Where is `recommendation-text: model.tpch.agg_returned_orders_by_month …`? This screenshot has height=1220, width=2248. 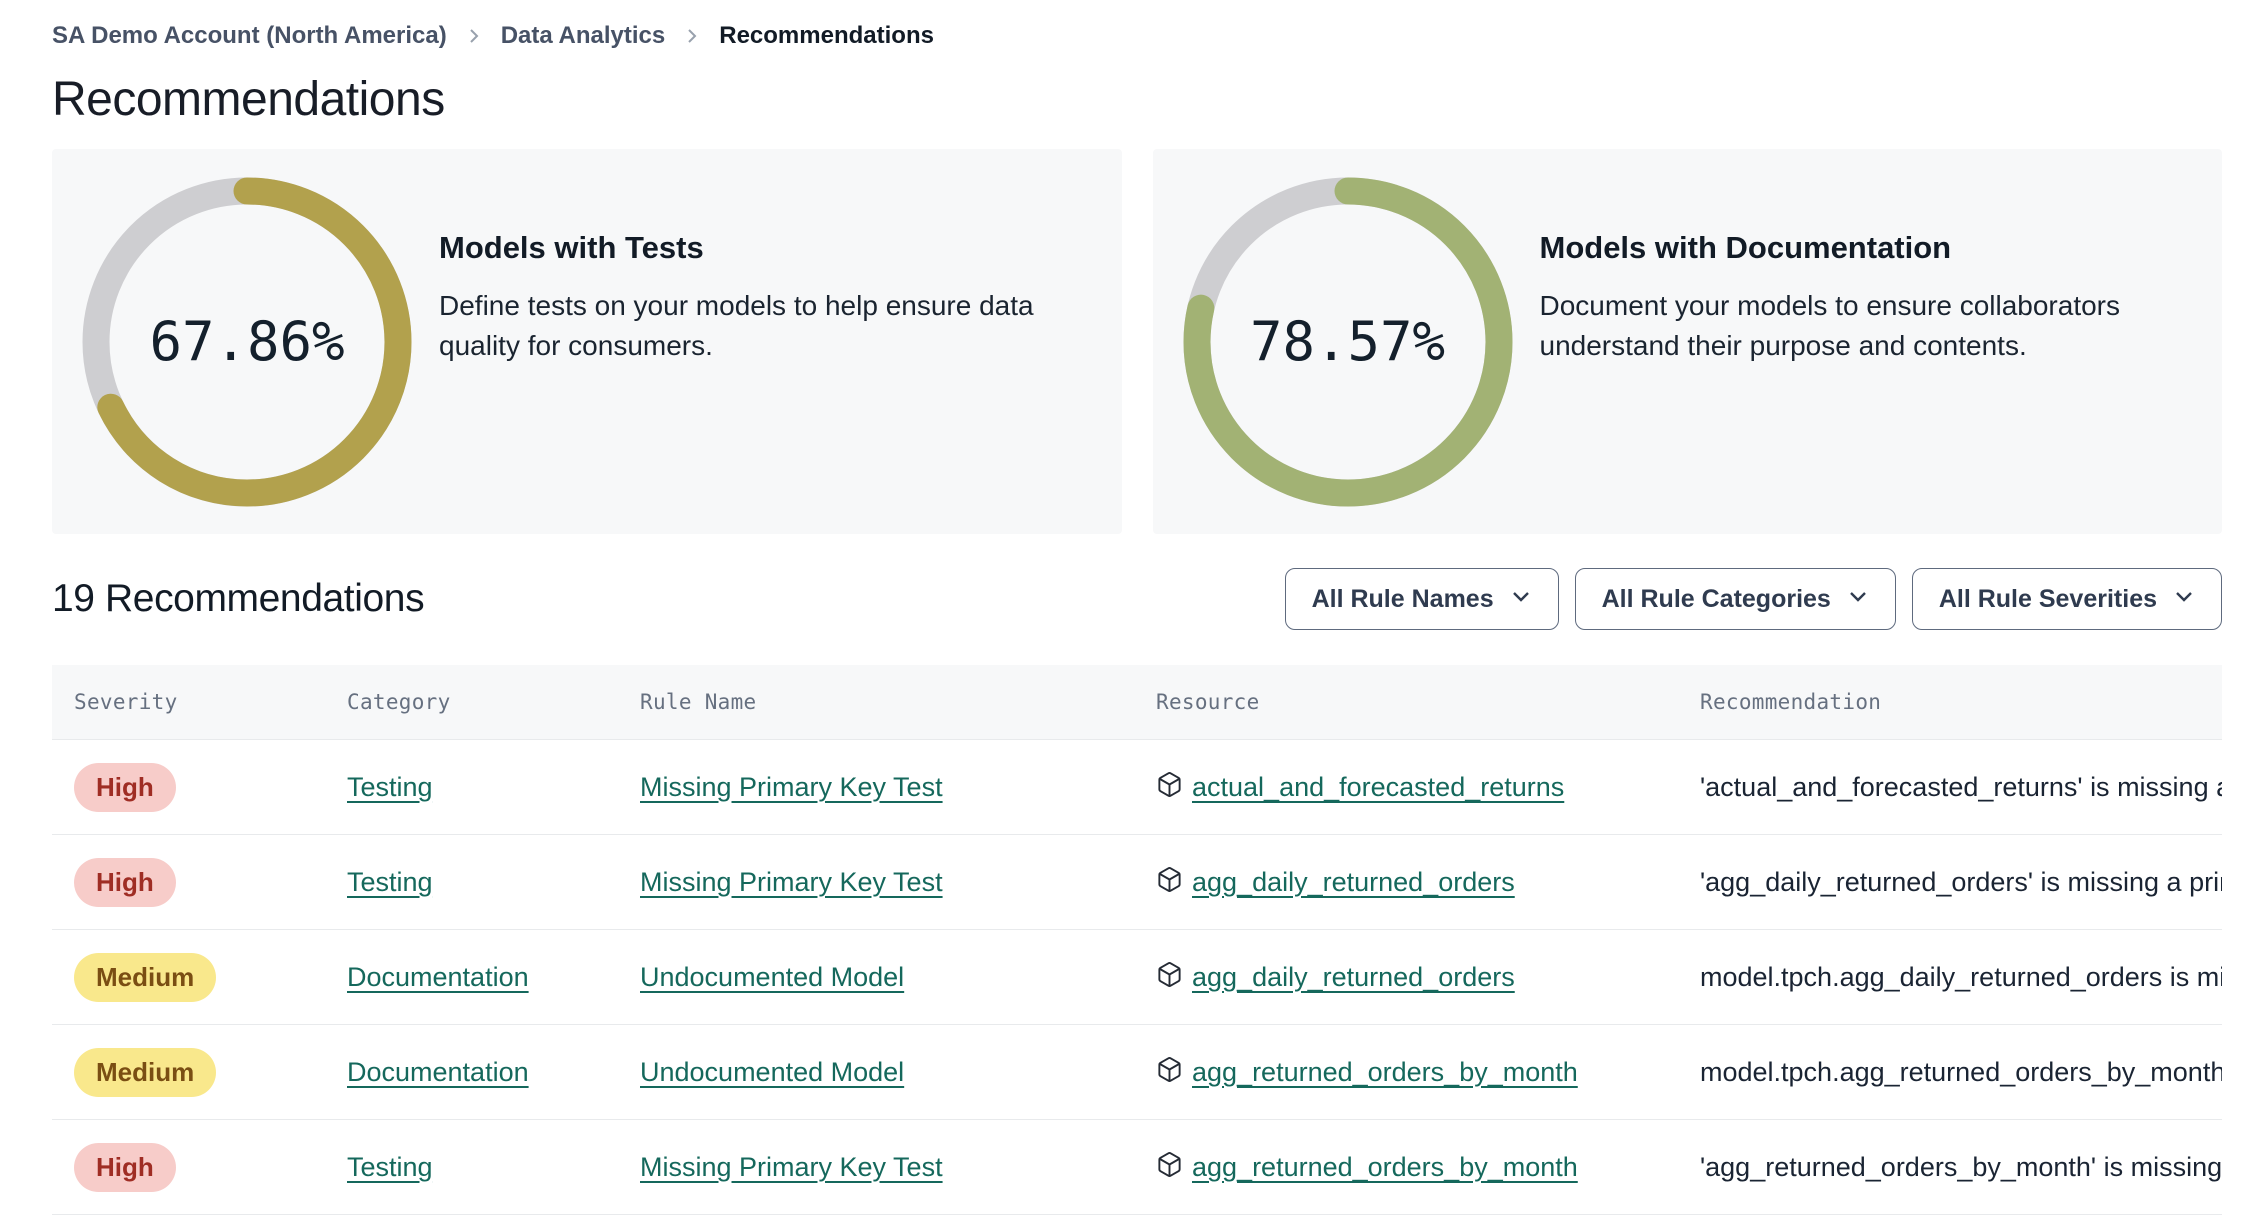 recommendation-text: model.tpch.agg_returned_orders_by_month … is located at coordinates (1961, 1071).